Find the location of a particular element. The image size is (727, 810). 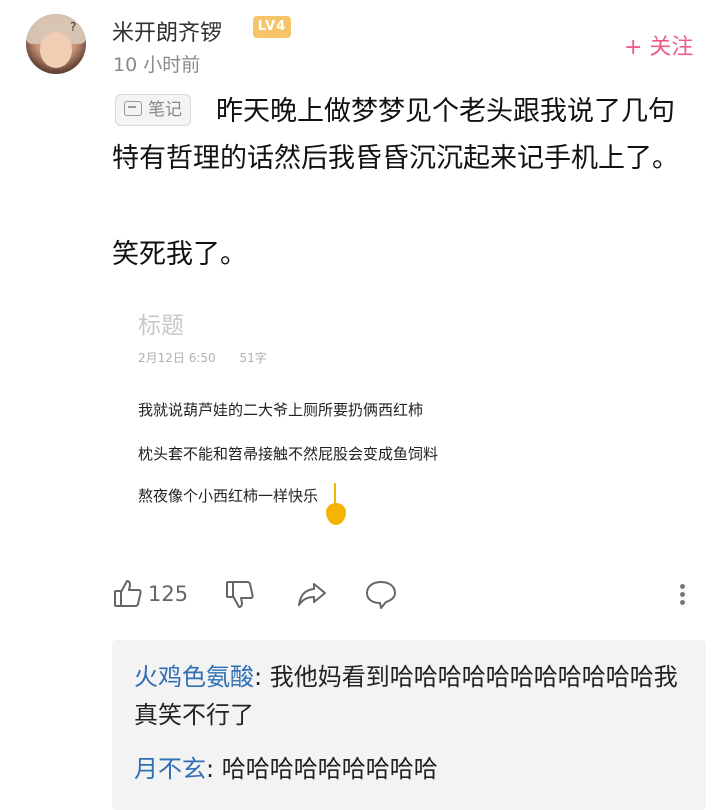

avatar: ? is located at coordinates (56, 44).